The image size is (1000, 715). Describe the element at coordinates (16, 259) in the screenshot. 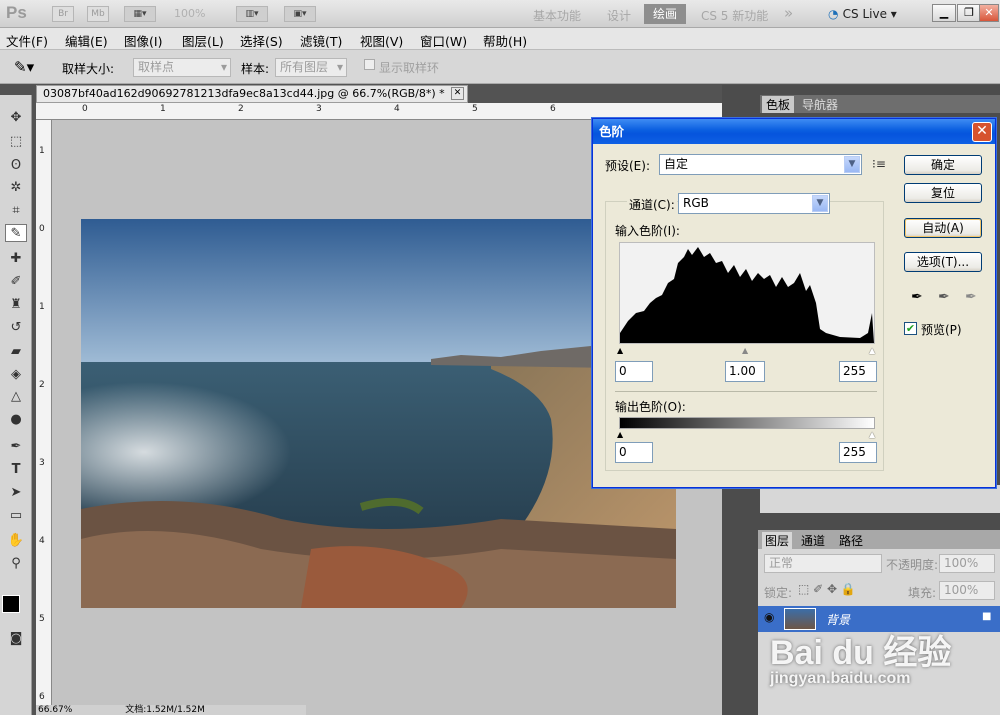

I see `healing-brush-tool-icon: ✚` at that location.